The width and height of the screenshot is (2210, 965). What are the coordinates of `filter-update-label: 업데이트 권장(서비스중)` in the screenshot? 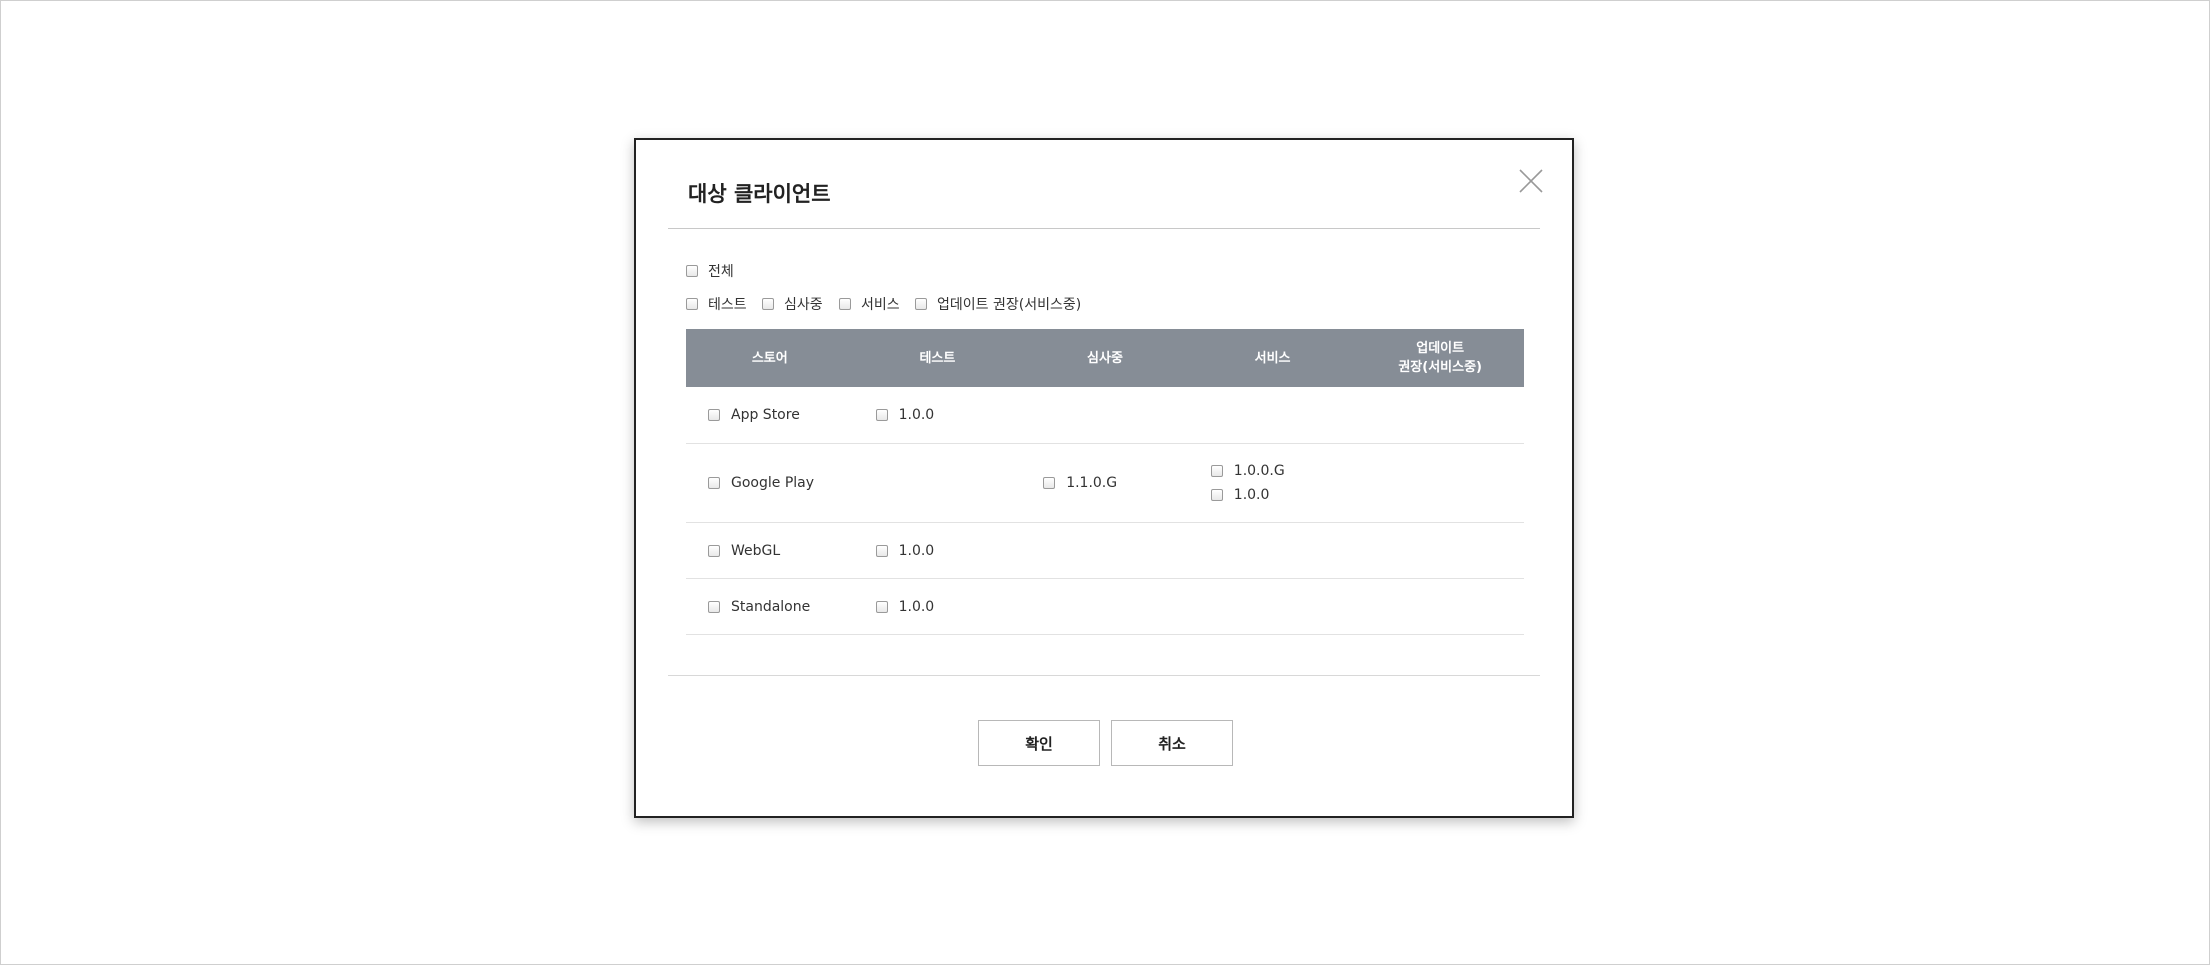 It's located at (1009, 305).